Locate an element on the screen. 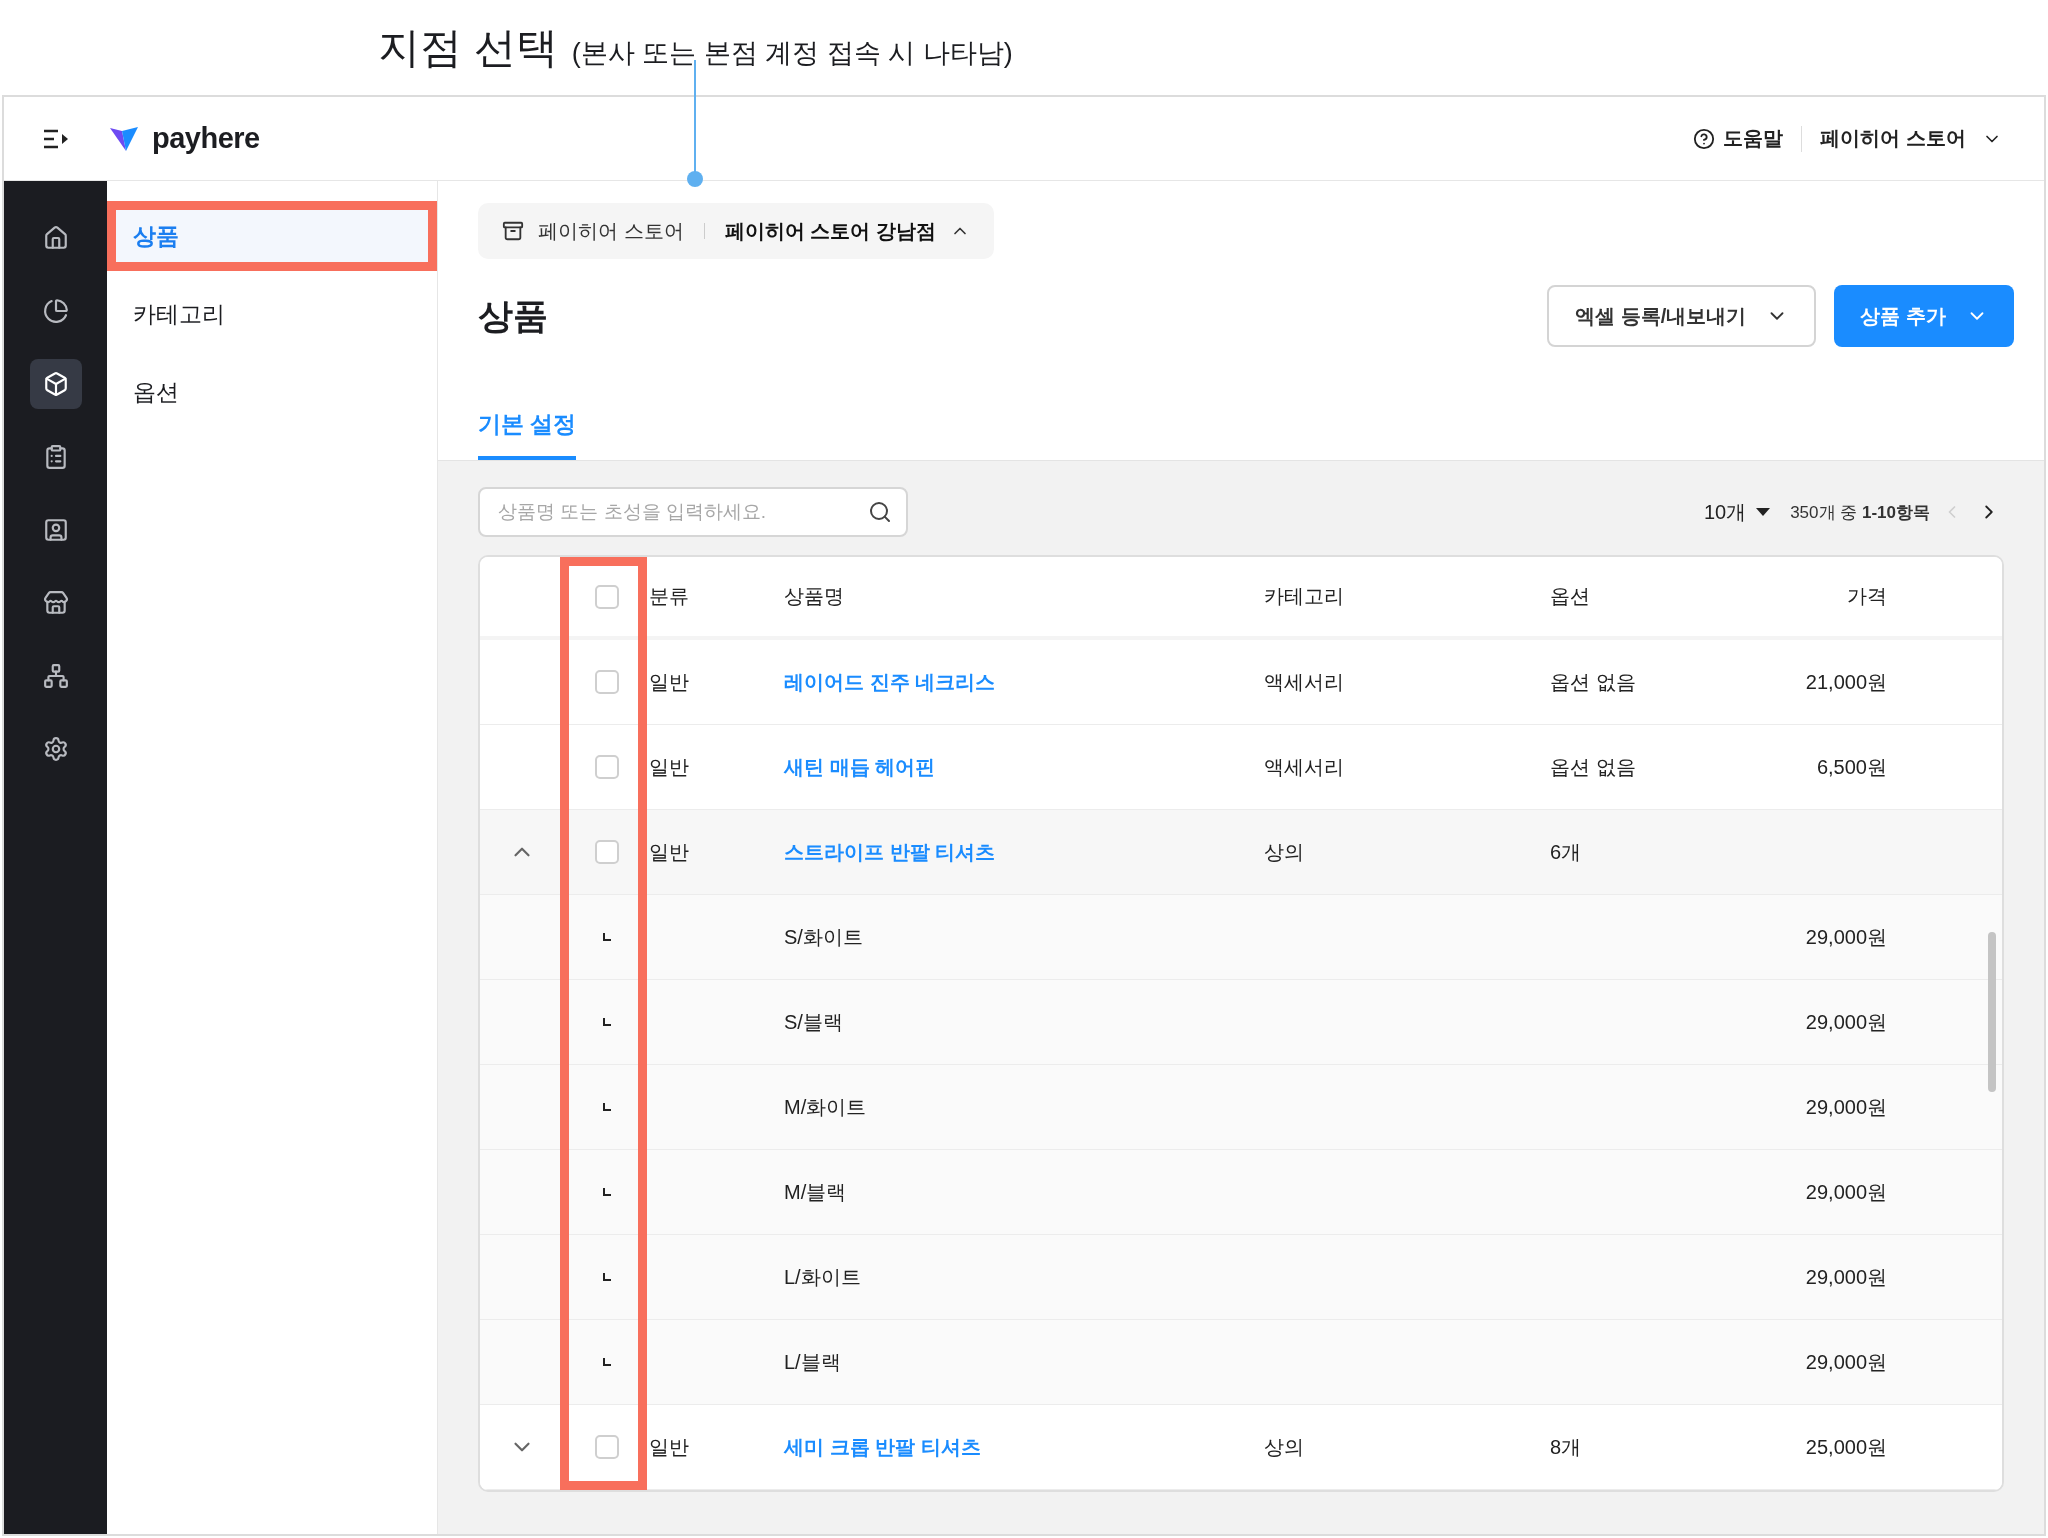 The width and height of the screenshot is (2048, 1538). home-icon is located at coordinates (55, 238).